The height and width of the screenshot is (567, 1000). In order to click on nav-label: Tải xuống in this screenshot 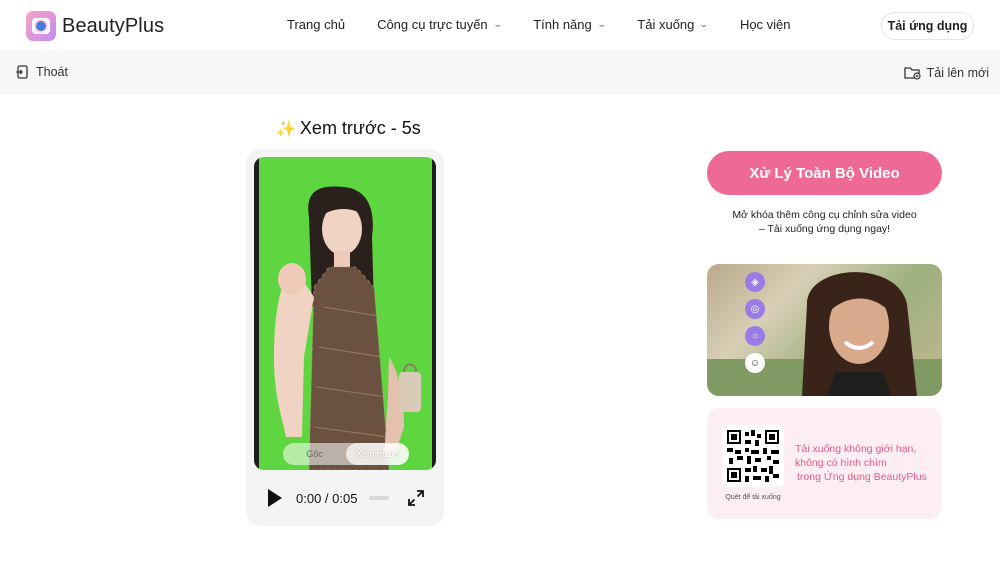, I will do `click(666, 24)`.